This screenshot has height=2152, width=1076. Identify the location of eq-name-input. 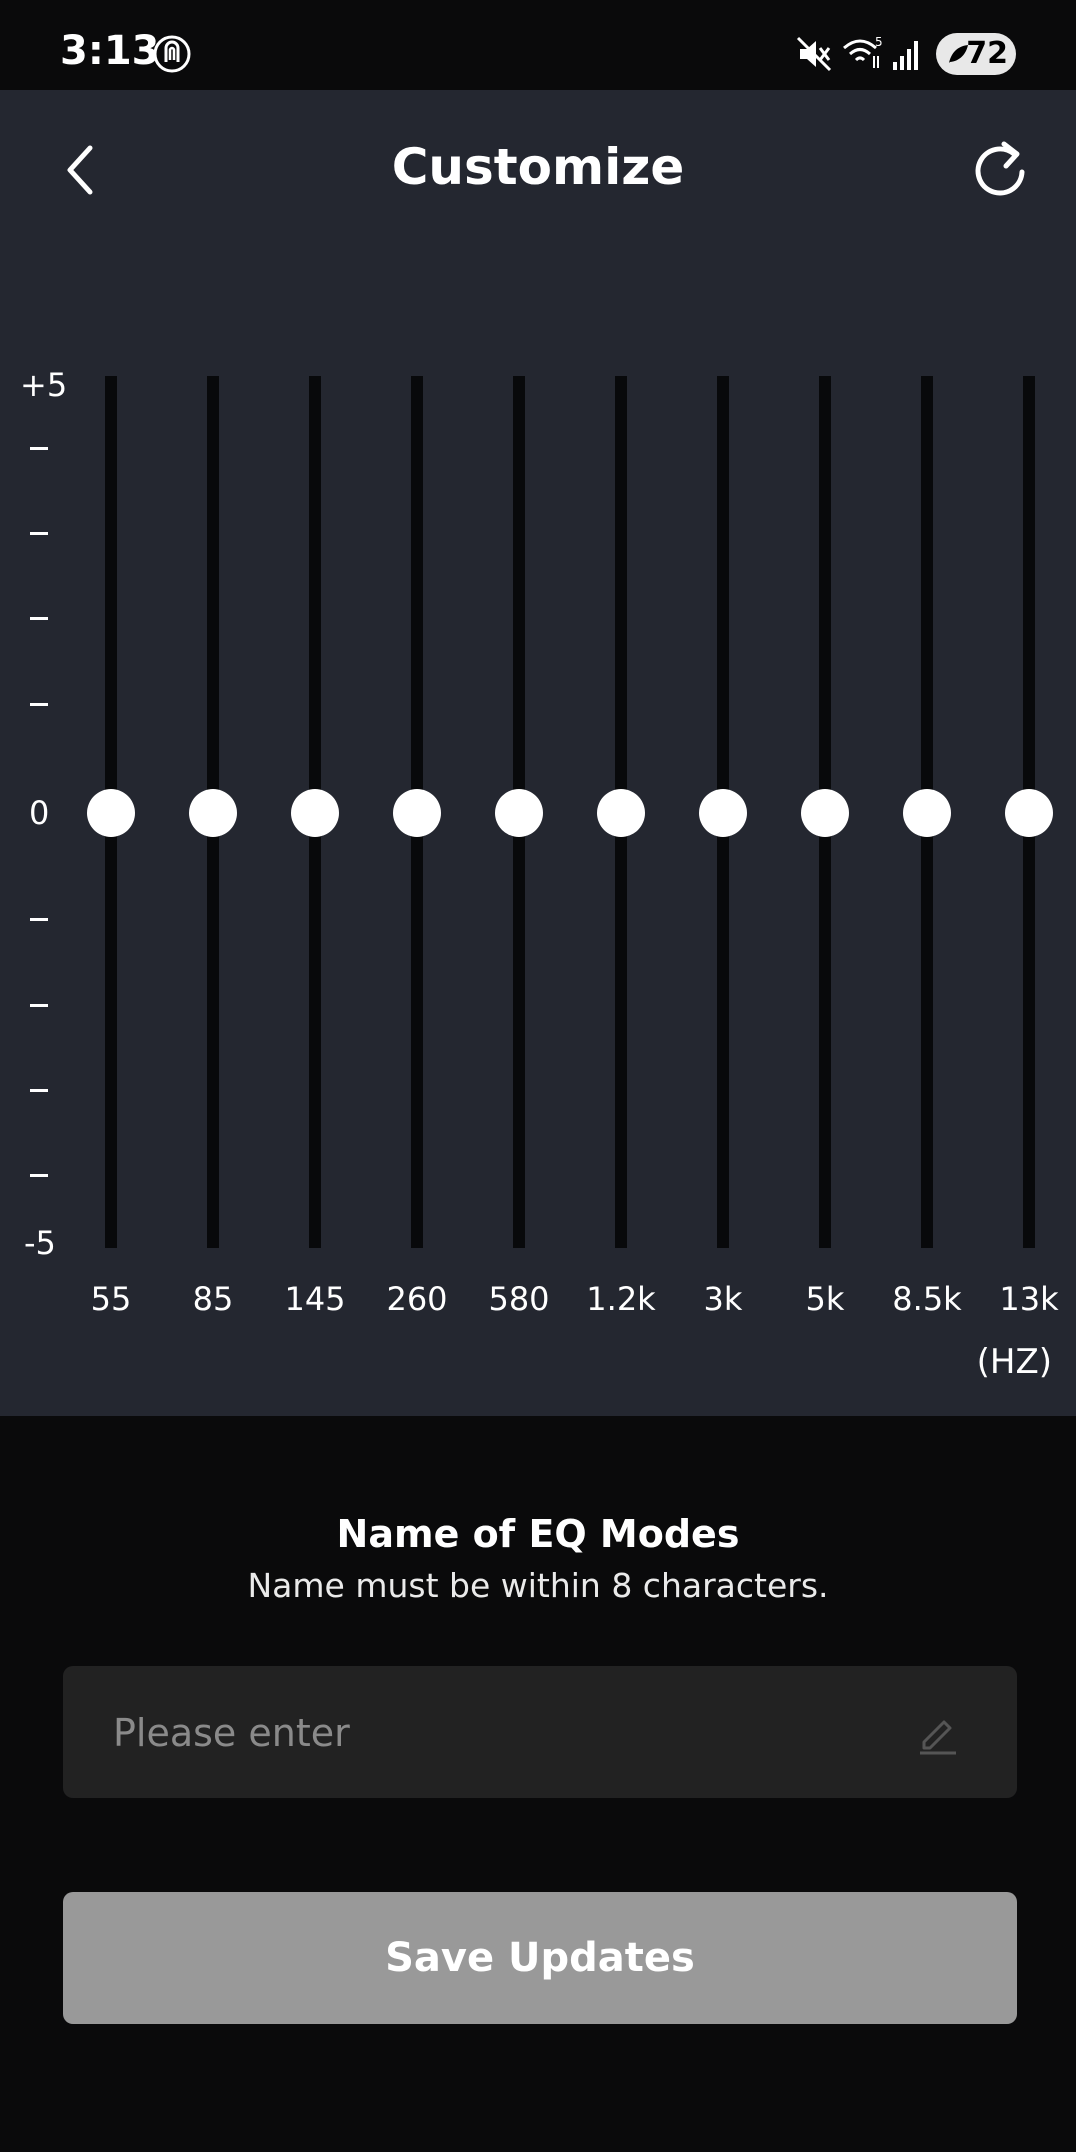
(503, 1733).